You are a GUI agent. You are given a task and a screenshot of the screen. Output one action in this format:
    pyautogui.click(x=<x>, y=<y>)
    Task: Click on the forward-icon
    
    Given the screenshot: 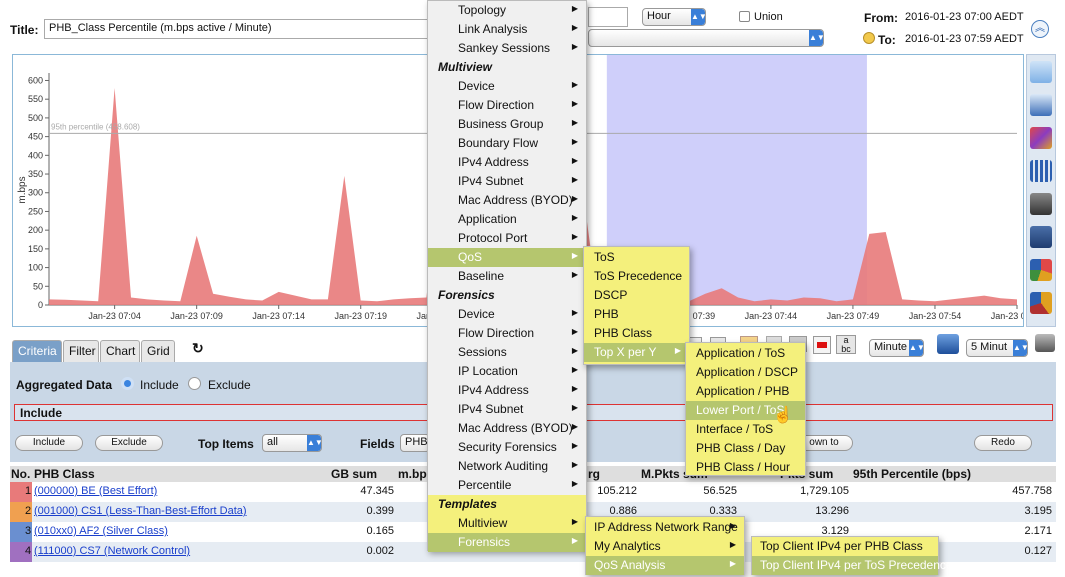 What is the action you would take?
    pyautogui.click(x=1045, y=343)
    